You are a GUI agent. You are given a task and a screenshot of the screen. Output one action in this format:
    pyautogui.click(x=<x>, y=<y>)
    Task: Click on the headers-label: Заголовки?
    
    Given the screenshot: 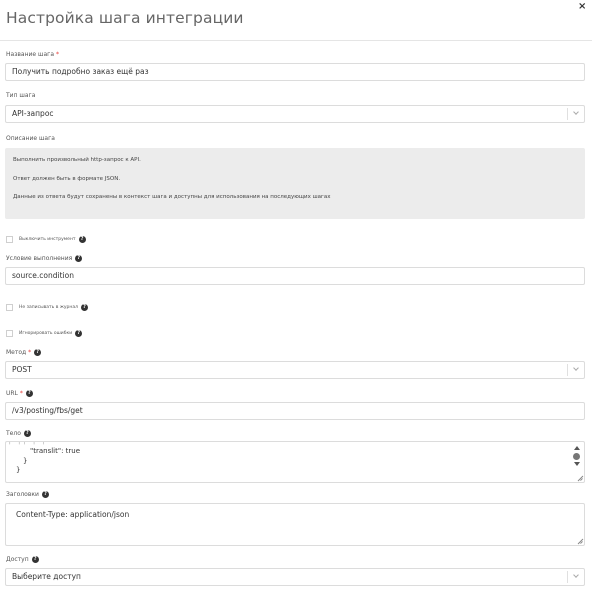 What is the action you would take?
    pyautogui.click(x=27, y=494)
    